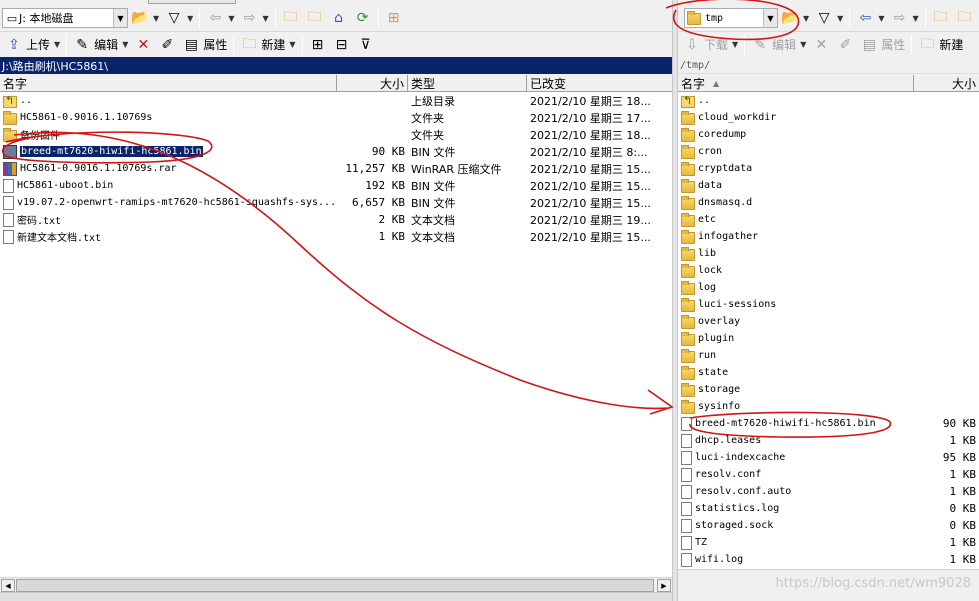  Describe the element at coordinates (828, 457) in the screenshot. I see `file-row: luci-indexcache 95 KB` at that location.